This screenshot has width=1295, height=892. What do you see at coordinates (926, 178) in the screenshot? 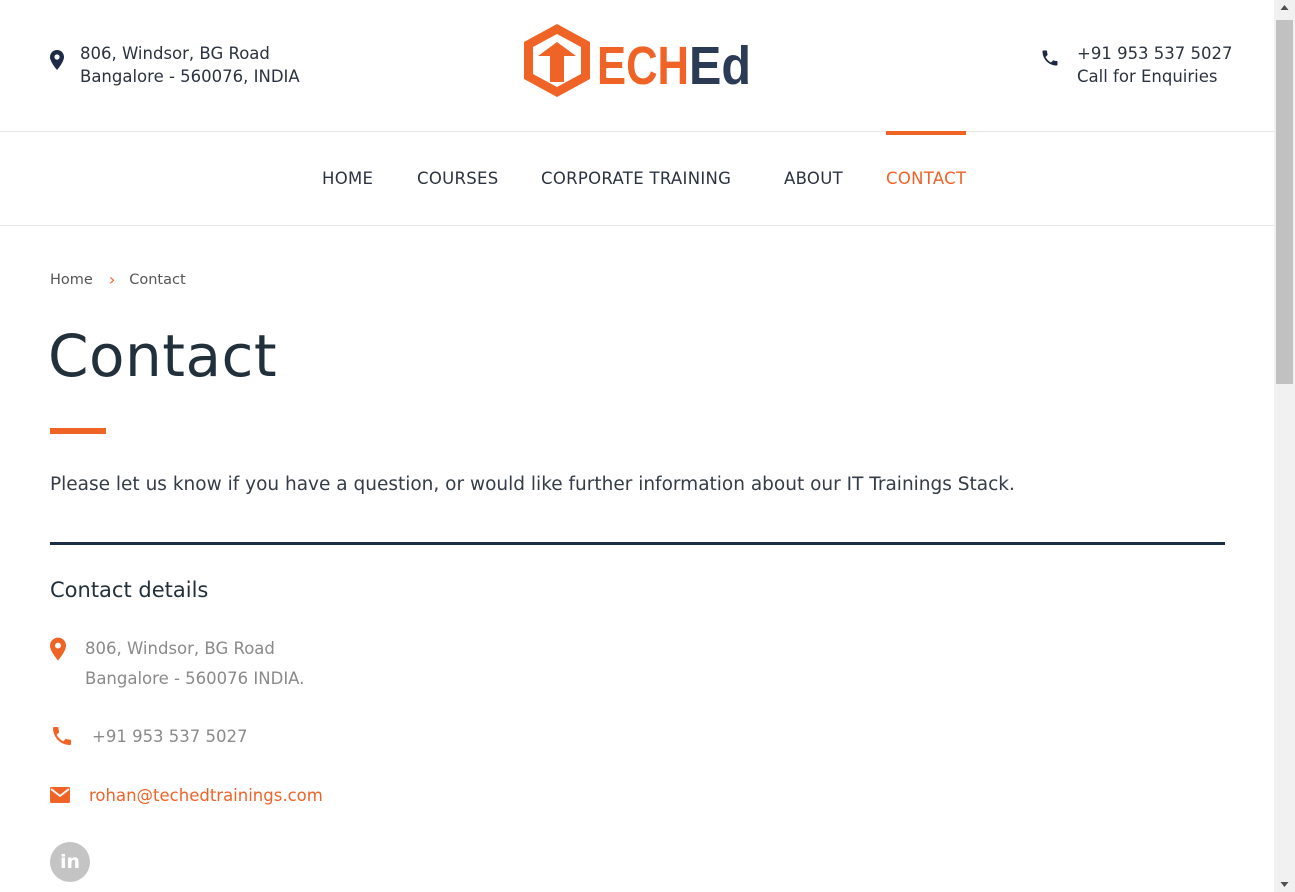
I see `nav-item-contact: CONTACT` at bounding box center [926, 178].